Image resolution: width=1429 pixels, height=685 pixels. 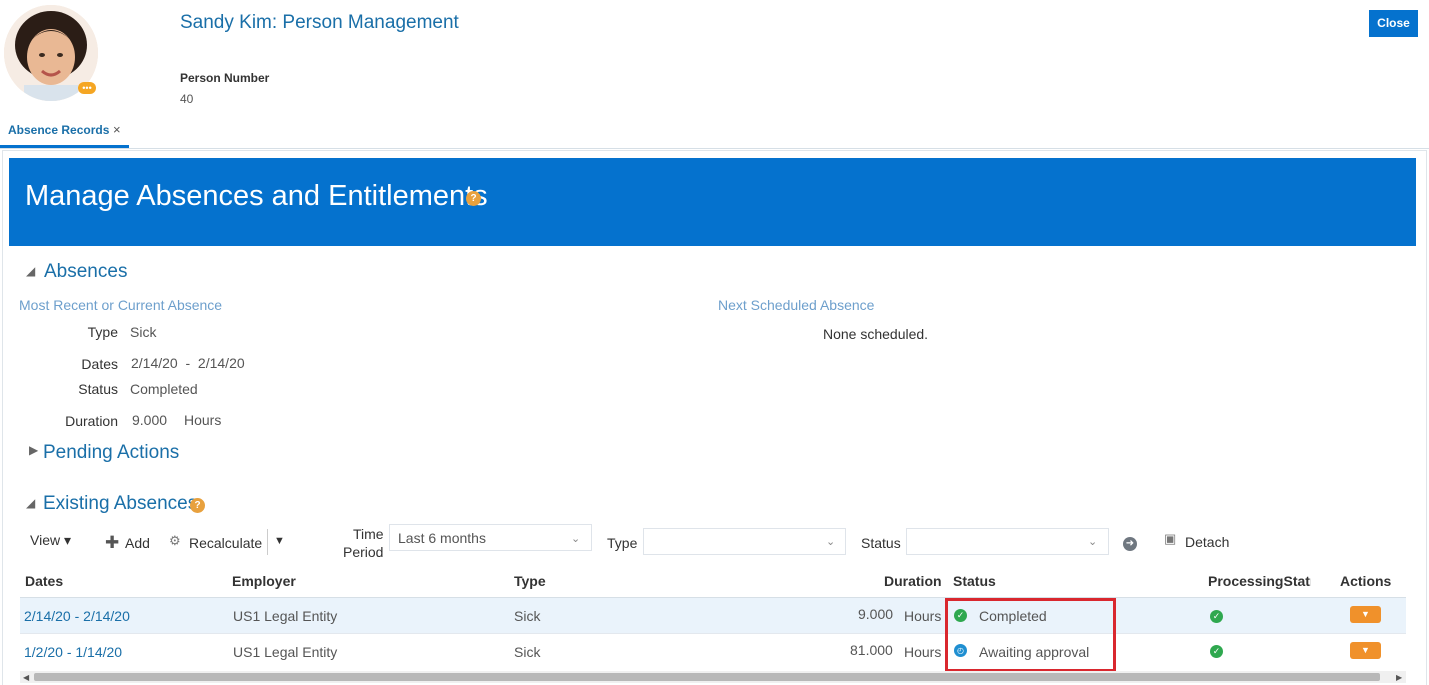 I want to click on pending-actions-heading: Pending Actions, so click(x=111, y=453).